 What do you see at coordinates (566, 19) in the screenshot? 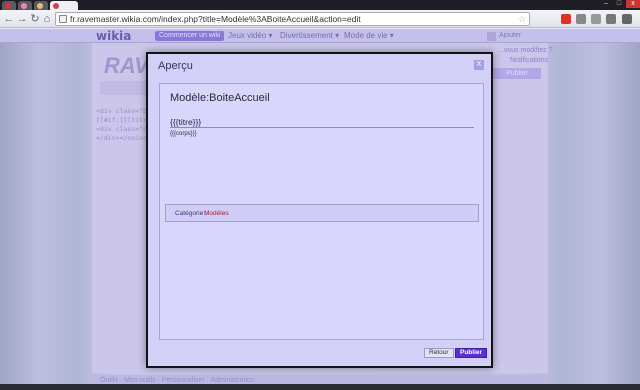
I see `extension-adblock-icon` at bounding box center [566, 19].